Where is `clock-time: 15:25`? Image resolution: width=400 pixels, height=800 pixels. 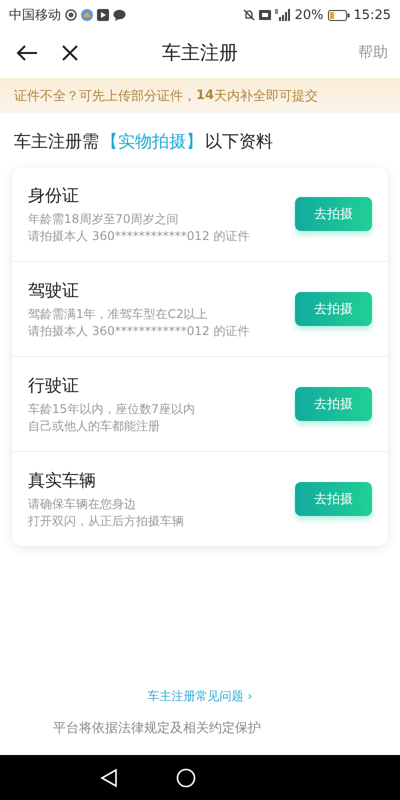 clock-time: 15:25 is located at coordinates (372, 15).